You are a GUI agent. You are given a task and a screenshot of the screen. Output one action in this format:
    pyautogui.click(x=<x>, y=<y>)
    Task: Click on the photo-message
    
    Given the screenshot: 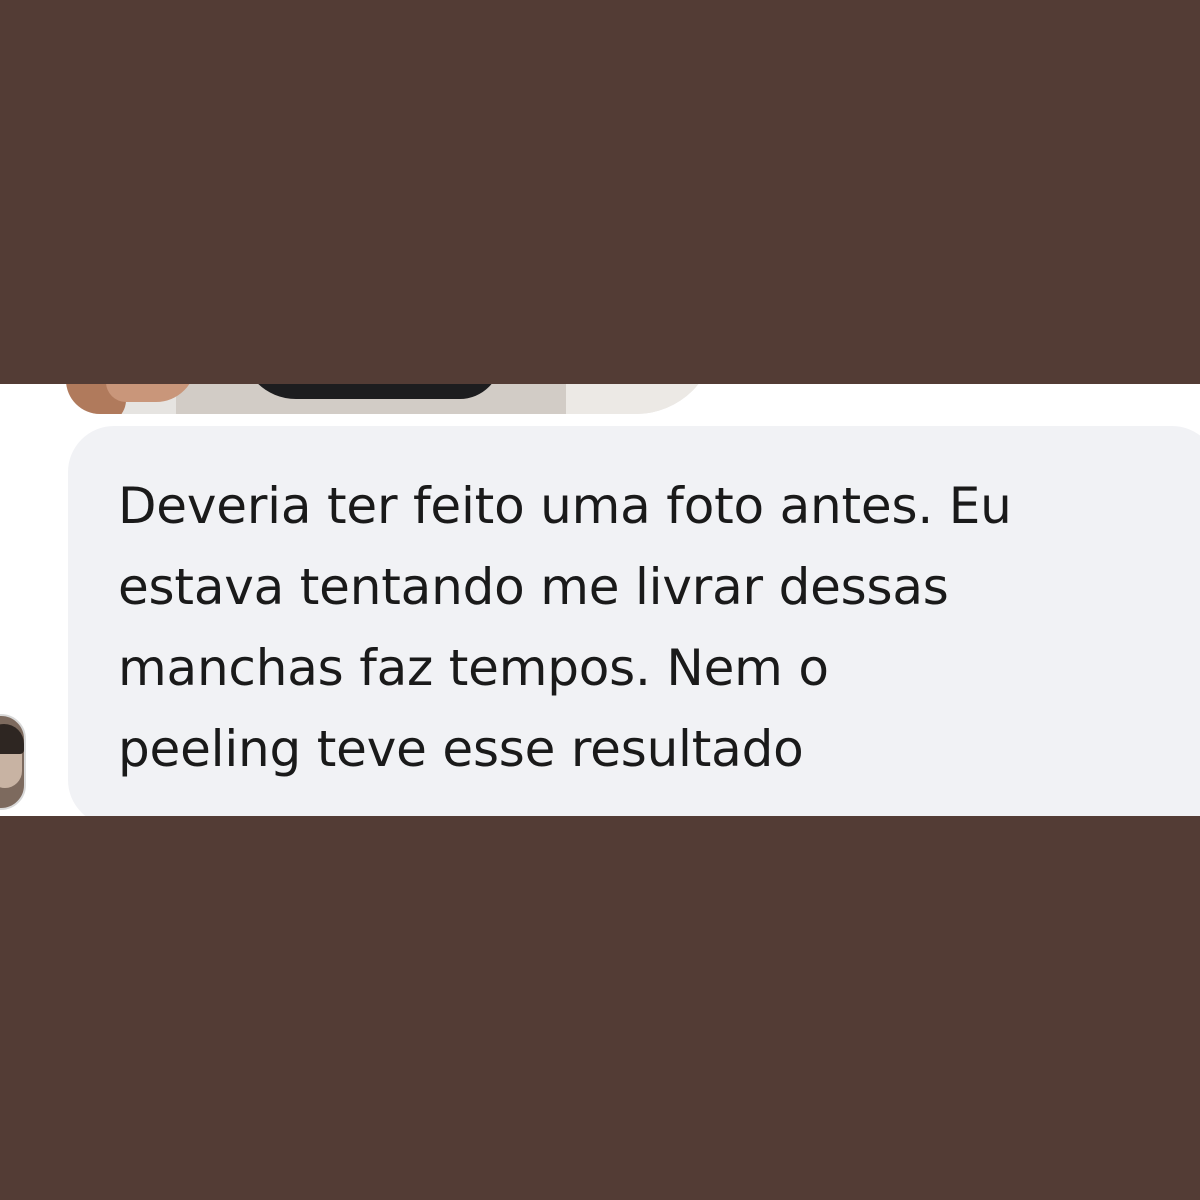 What is the action you would take?
    pyautogui.click(x=391, y=399)
    